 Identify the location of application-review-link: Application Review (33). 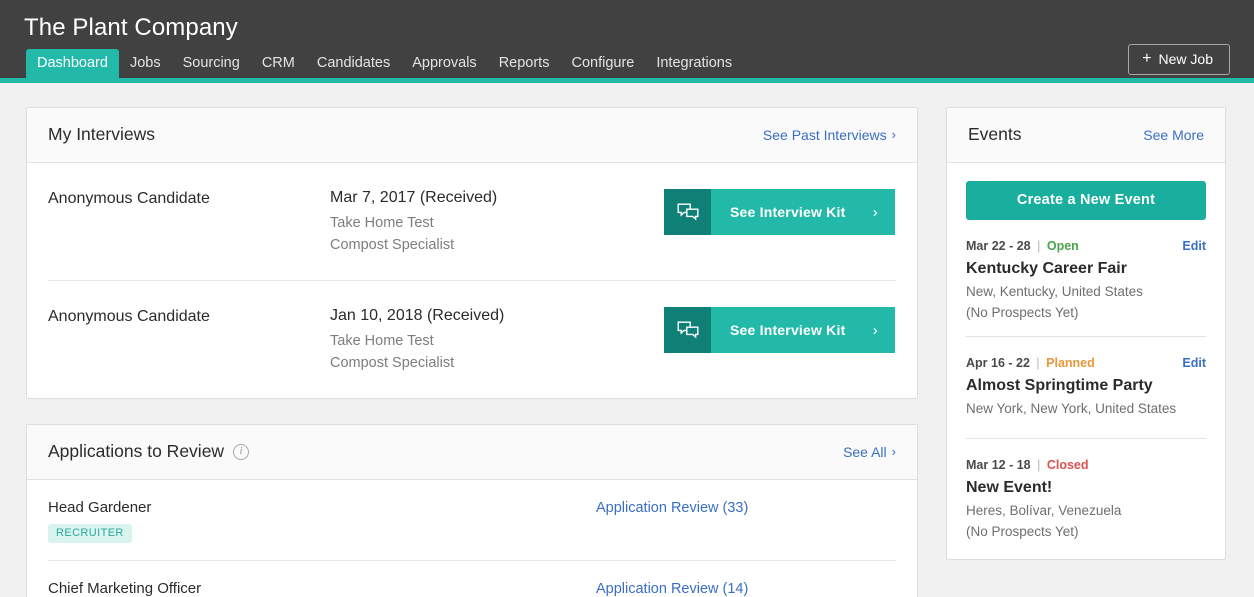
(746, 507).